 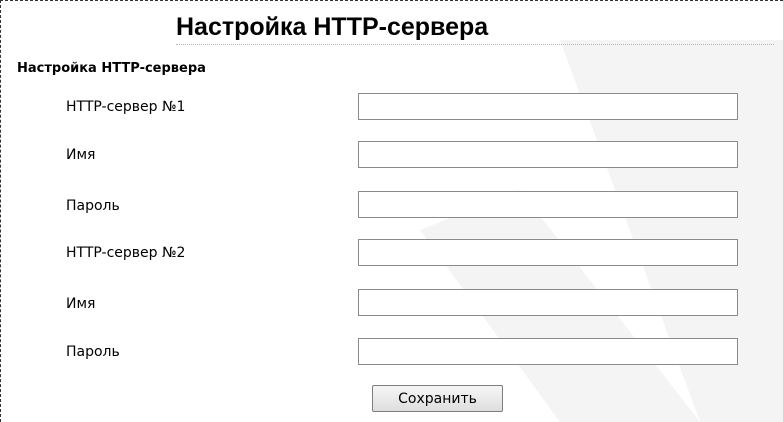 I want to click on http-server-2-label: HTTP-сервер №2, so click(x=126, y=253).